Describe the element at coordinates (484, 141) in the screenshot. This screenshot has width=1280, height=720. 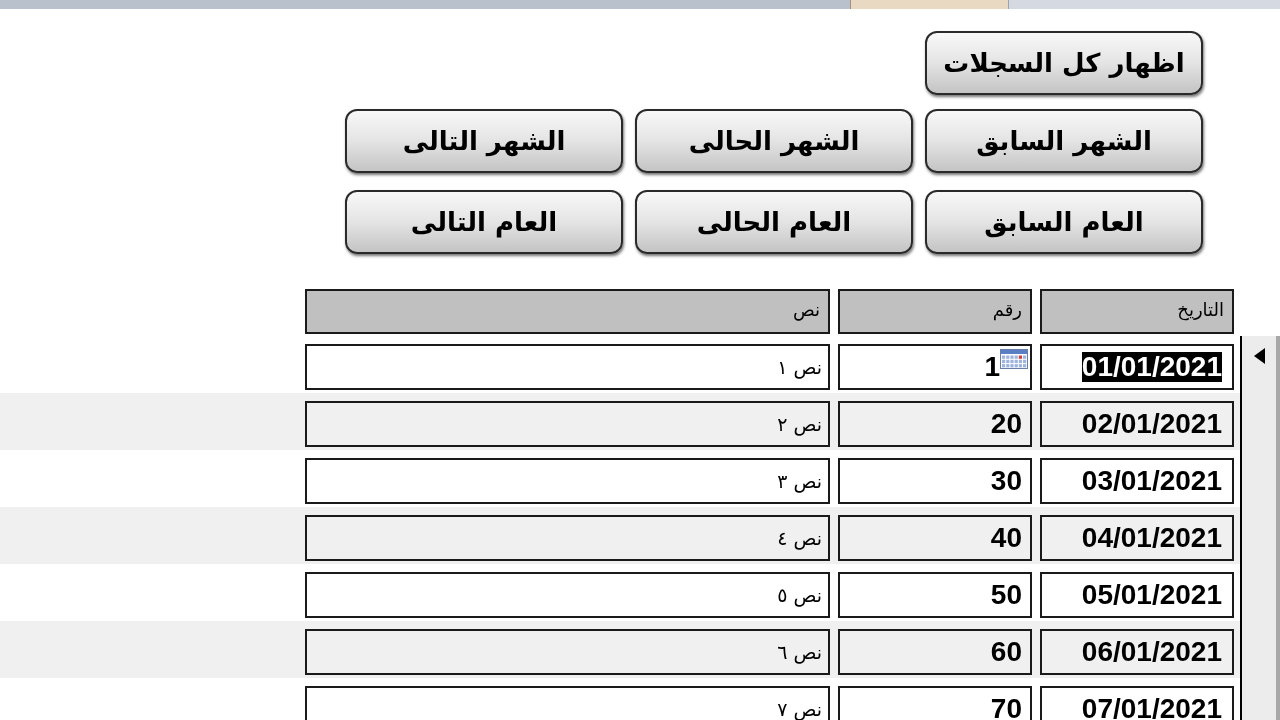
I see `command-button: الشهر التالى` at that location.